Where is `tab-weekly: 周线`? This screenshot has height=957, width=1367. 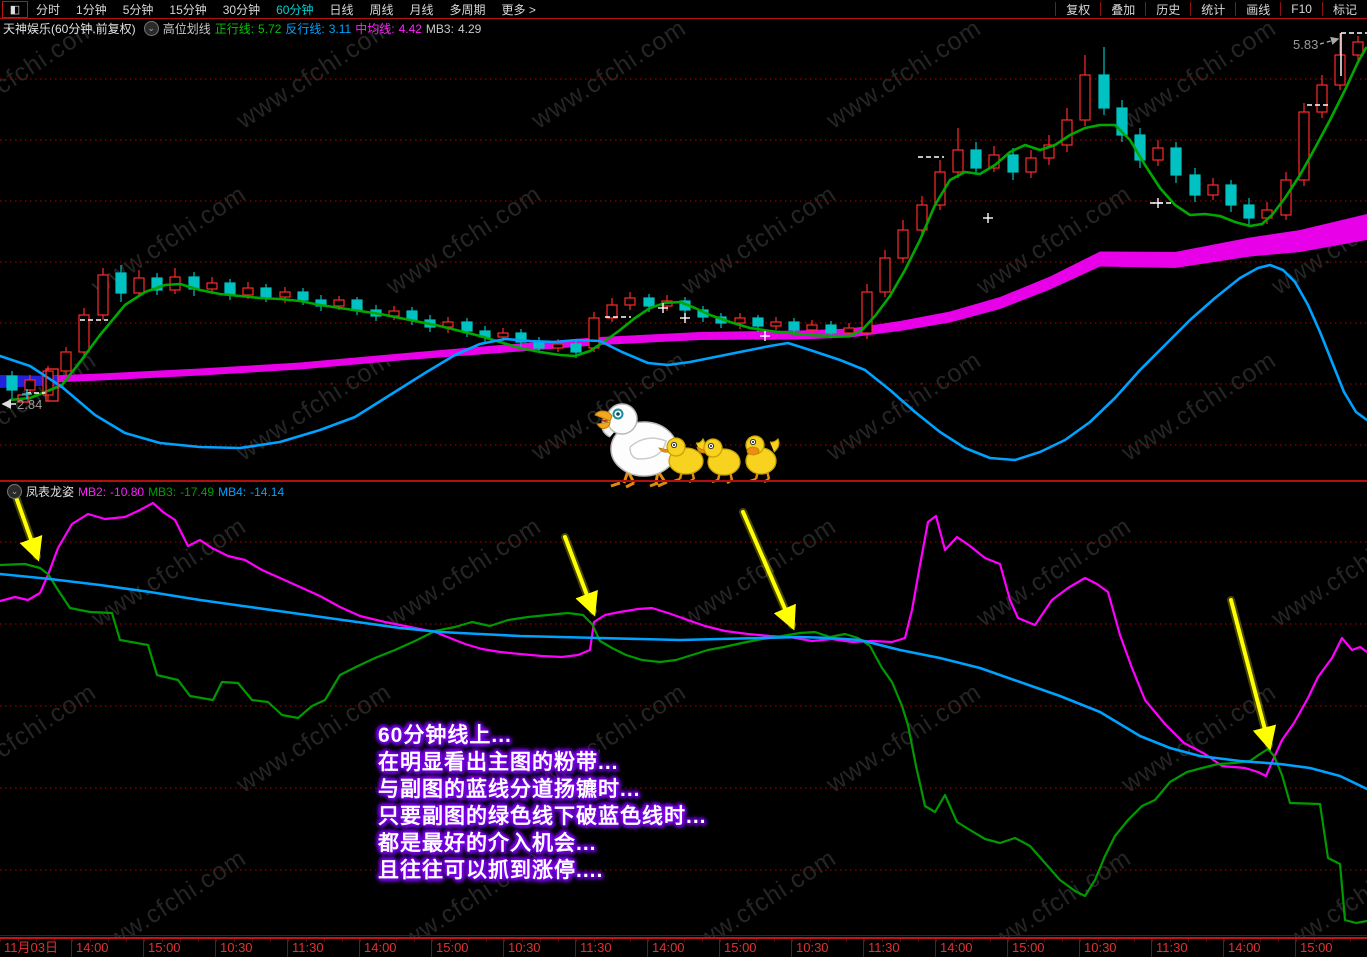 tab-weekly: 周线 is located at coordinates (381, 9).